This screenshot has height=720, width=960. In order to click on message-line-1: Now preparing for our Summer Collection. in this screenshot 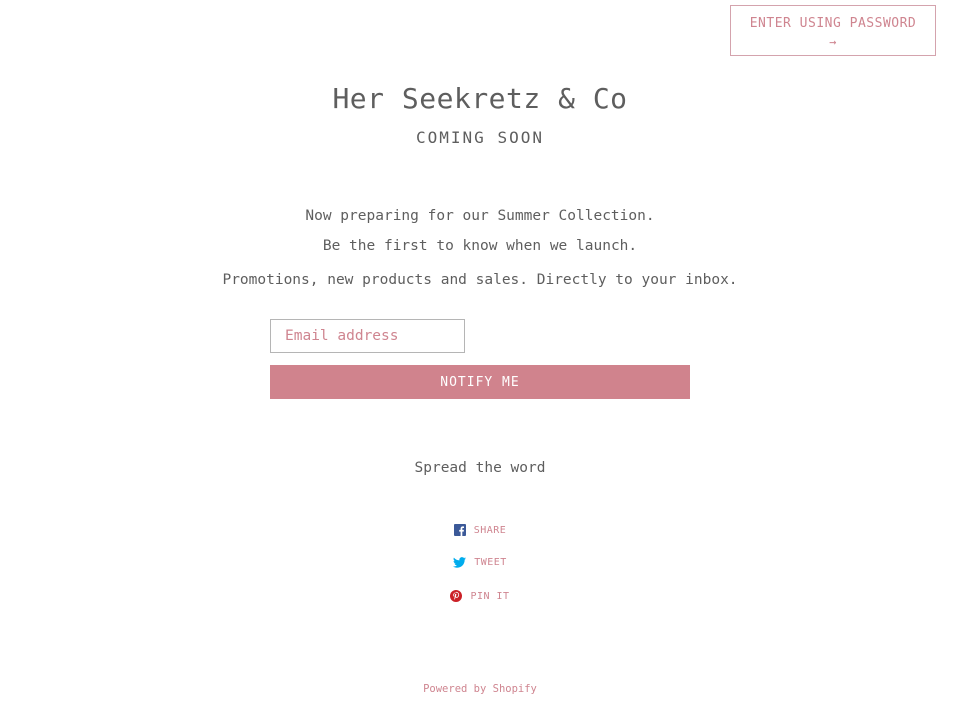, I will do `click(480, 216)`.